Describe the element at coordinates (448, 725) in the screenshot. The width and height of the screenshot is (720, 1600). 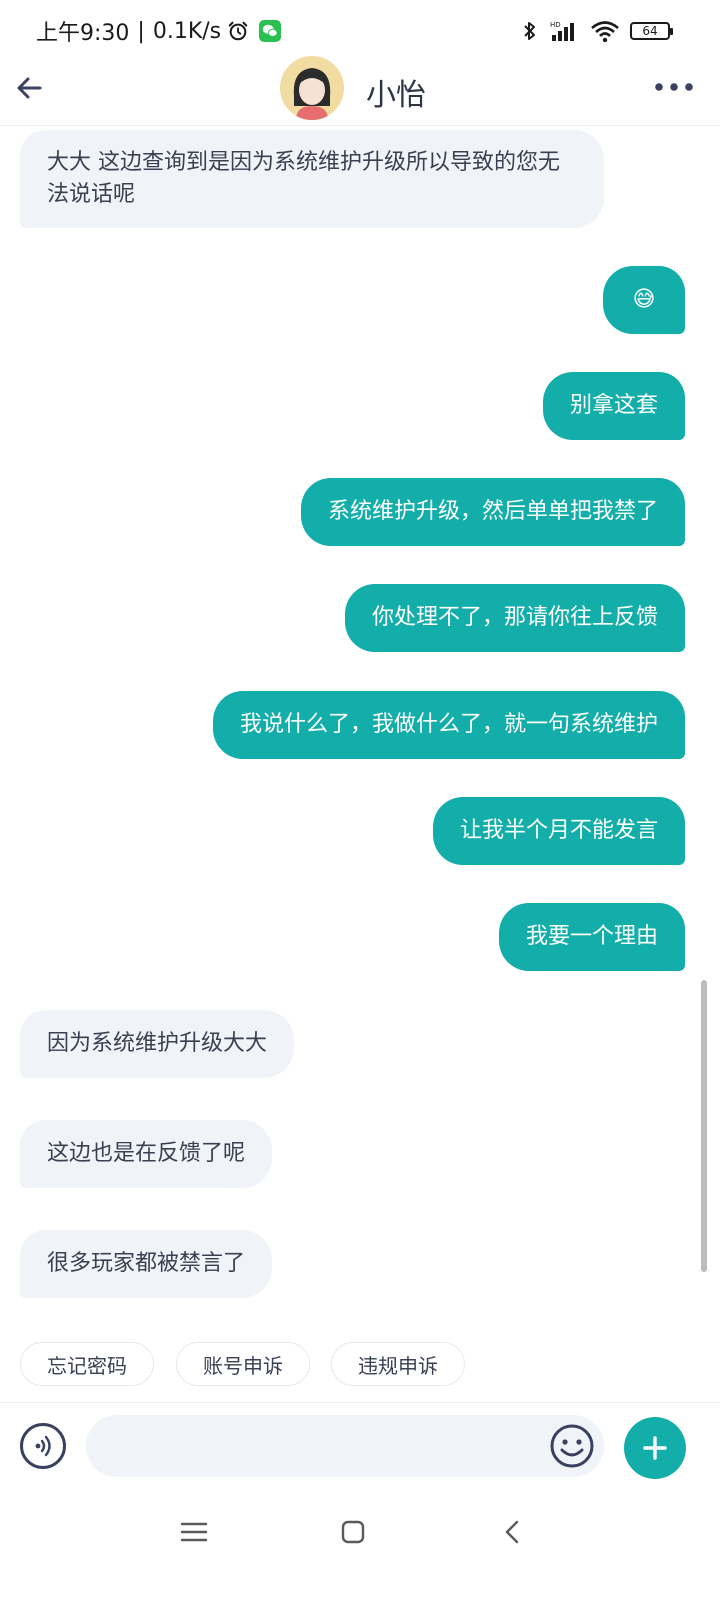
I see `message-outgoing: 我说什么了，我做什么了，就一句系统维护` at that location.